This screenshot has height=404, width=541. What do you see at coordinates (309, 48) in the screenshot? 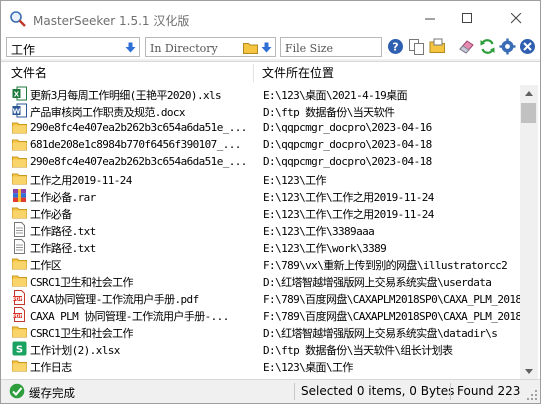
I see `file-size-placeholder: File Size` at bounding box center [309, 48].